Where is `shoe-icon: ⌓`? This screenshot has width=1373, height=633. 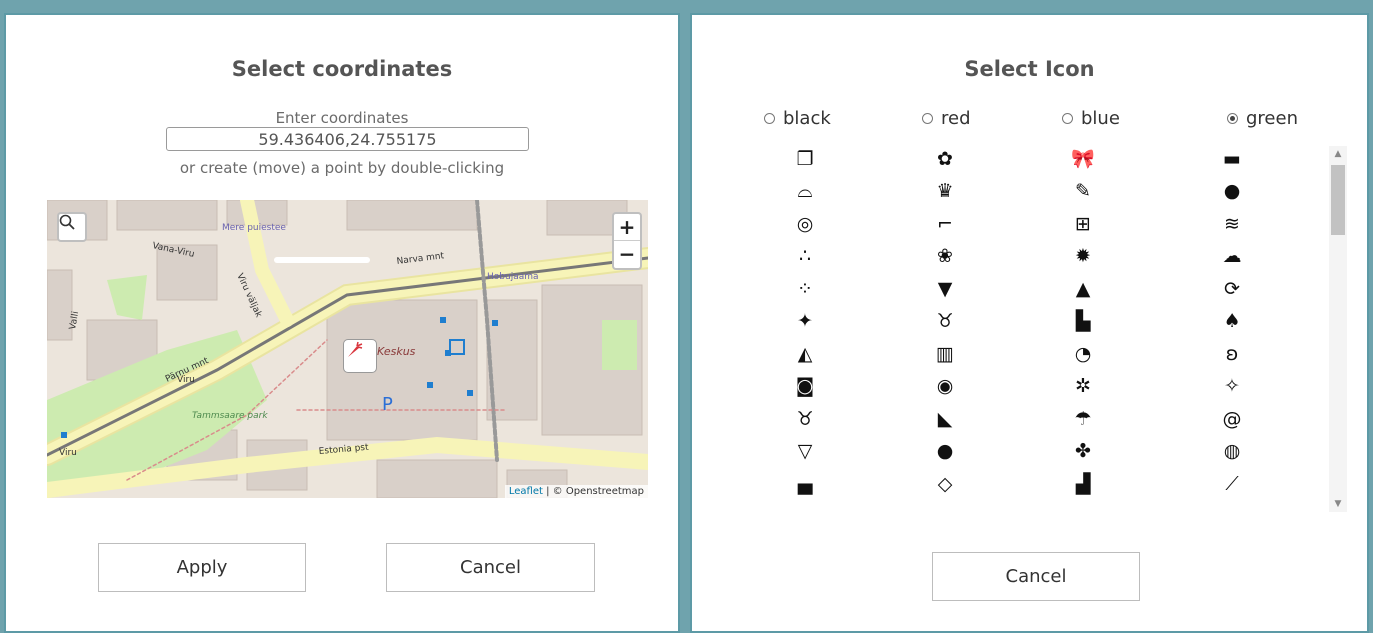 shoe-icon: ⌓ is located at coordinates (805, 192).